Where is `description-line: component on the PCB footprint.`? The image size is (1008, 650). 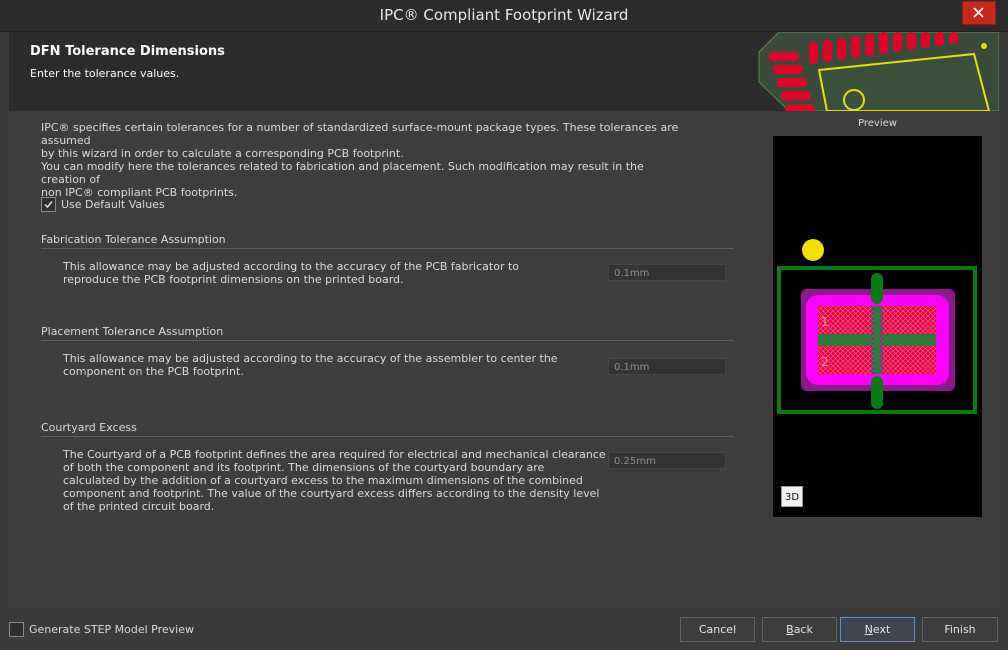 description-line: component on the PCB footprint. is located at coordinates (153, 371).